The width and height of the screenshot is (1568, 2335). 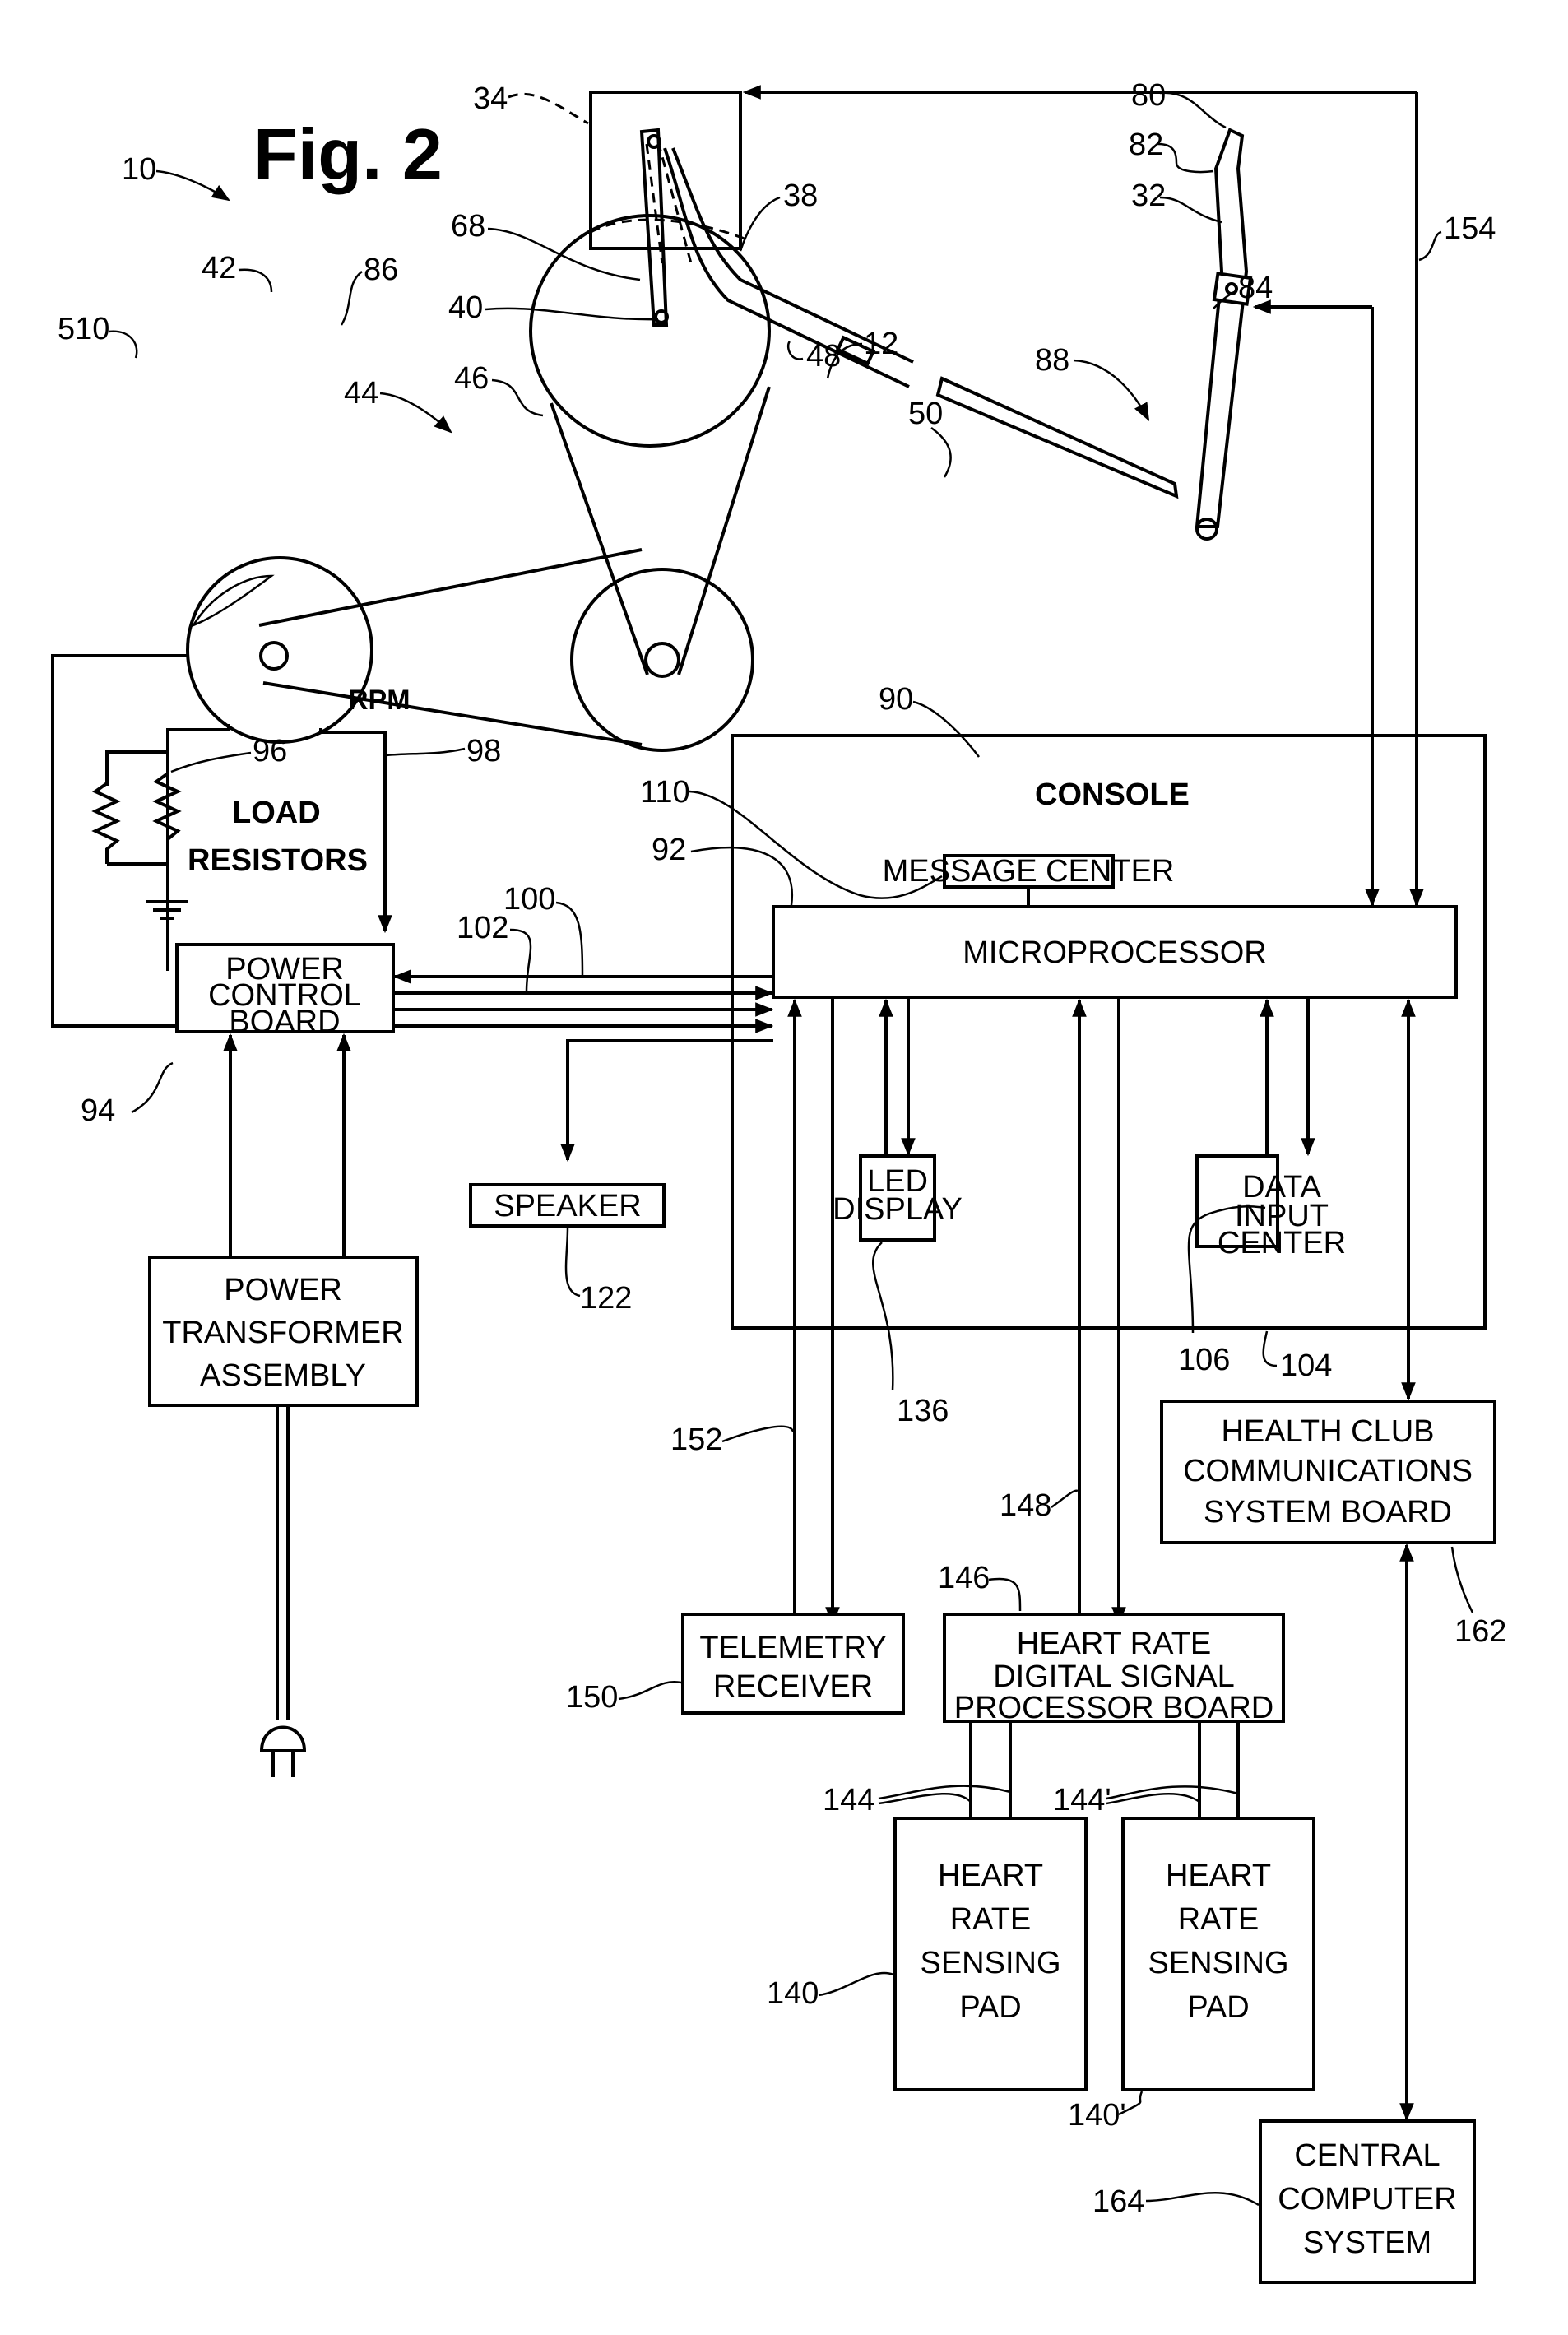 What do you see at coordinates (1082, 1800) in the screenshot?
I see `ref-144-prime: 144'` at bounding box center [1082, 1800].